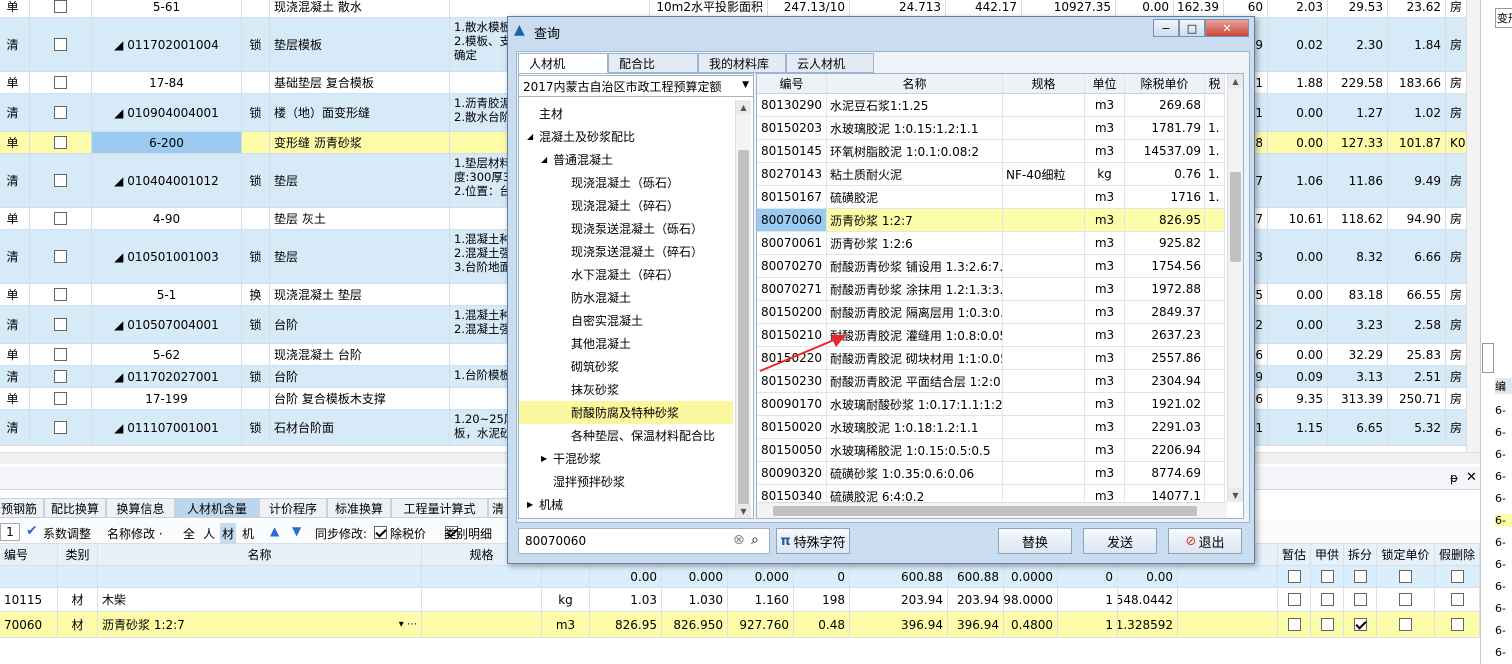 The height and width of the screenshot is (664, 1512). Describe the element at coordinates (296, 531) in the screenshot. I see `move-down-icon: ▼` at that location.